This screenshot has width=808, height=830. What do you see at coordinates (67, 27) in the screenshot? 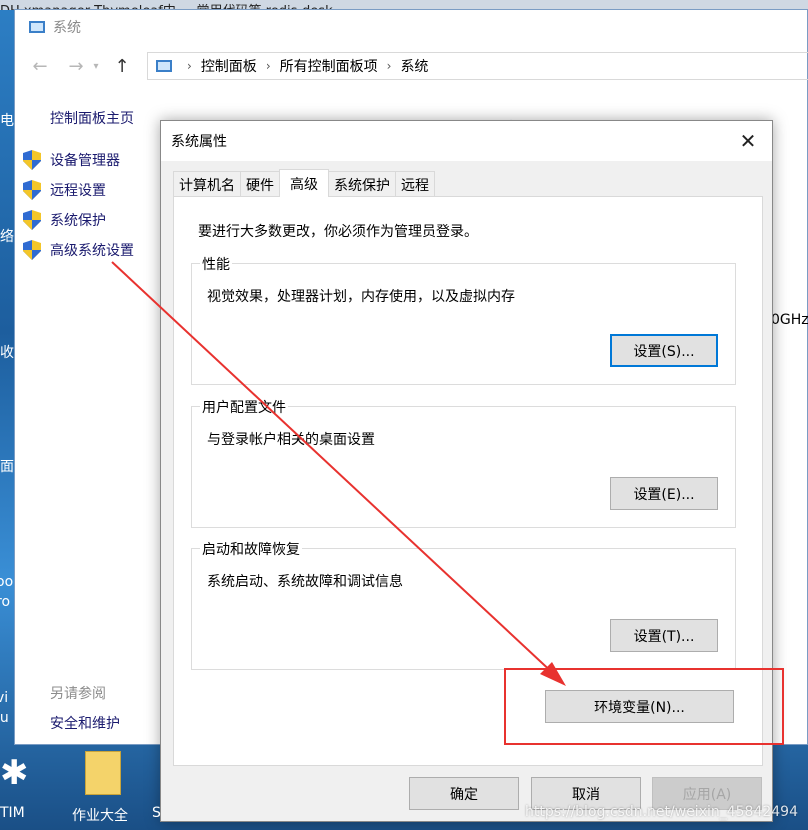
I see `system-window-title: 系统` at bounding box center [67, 27].